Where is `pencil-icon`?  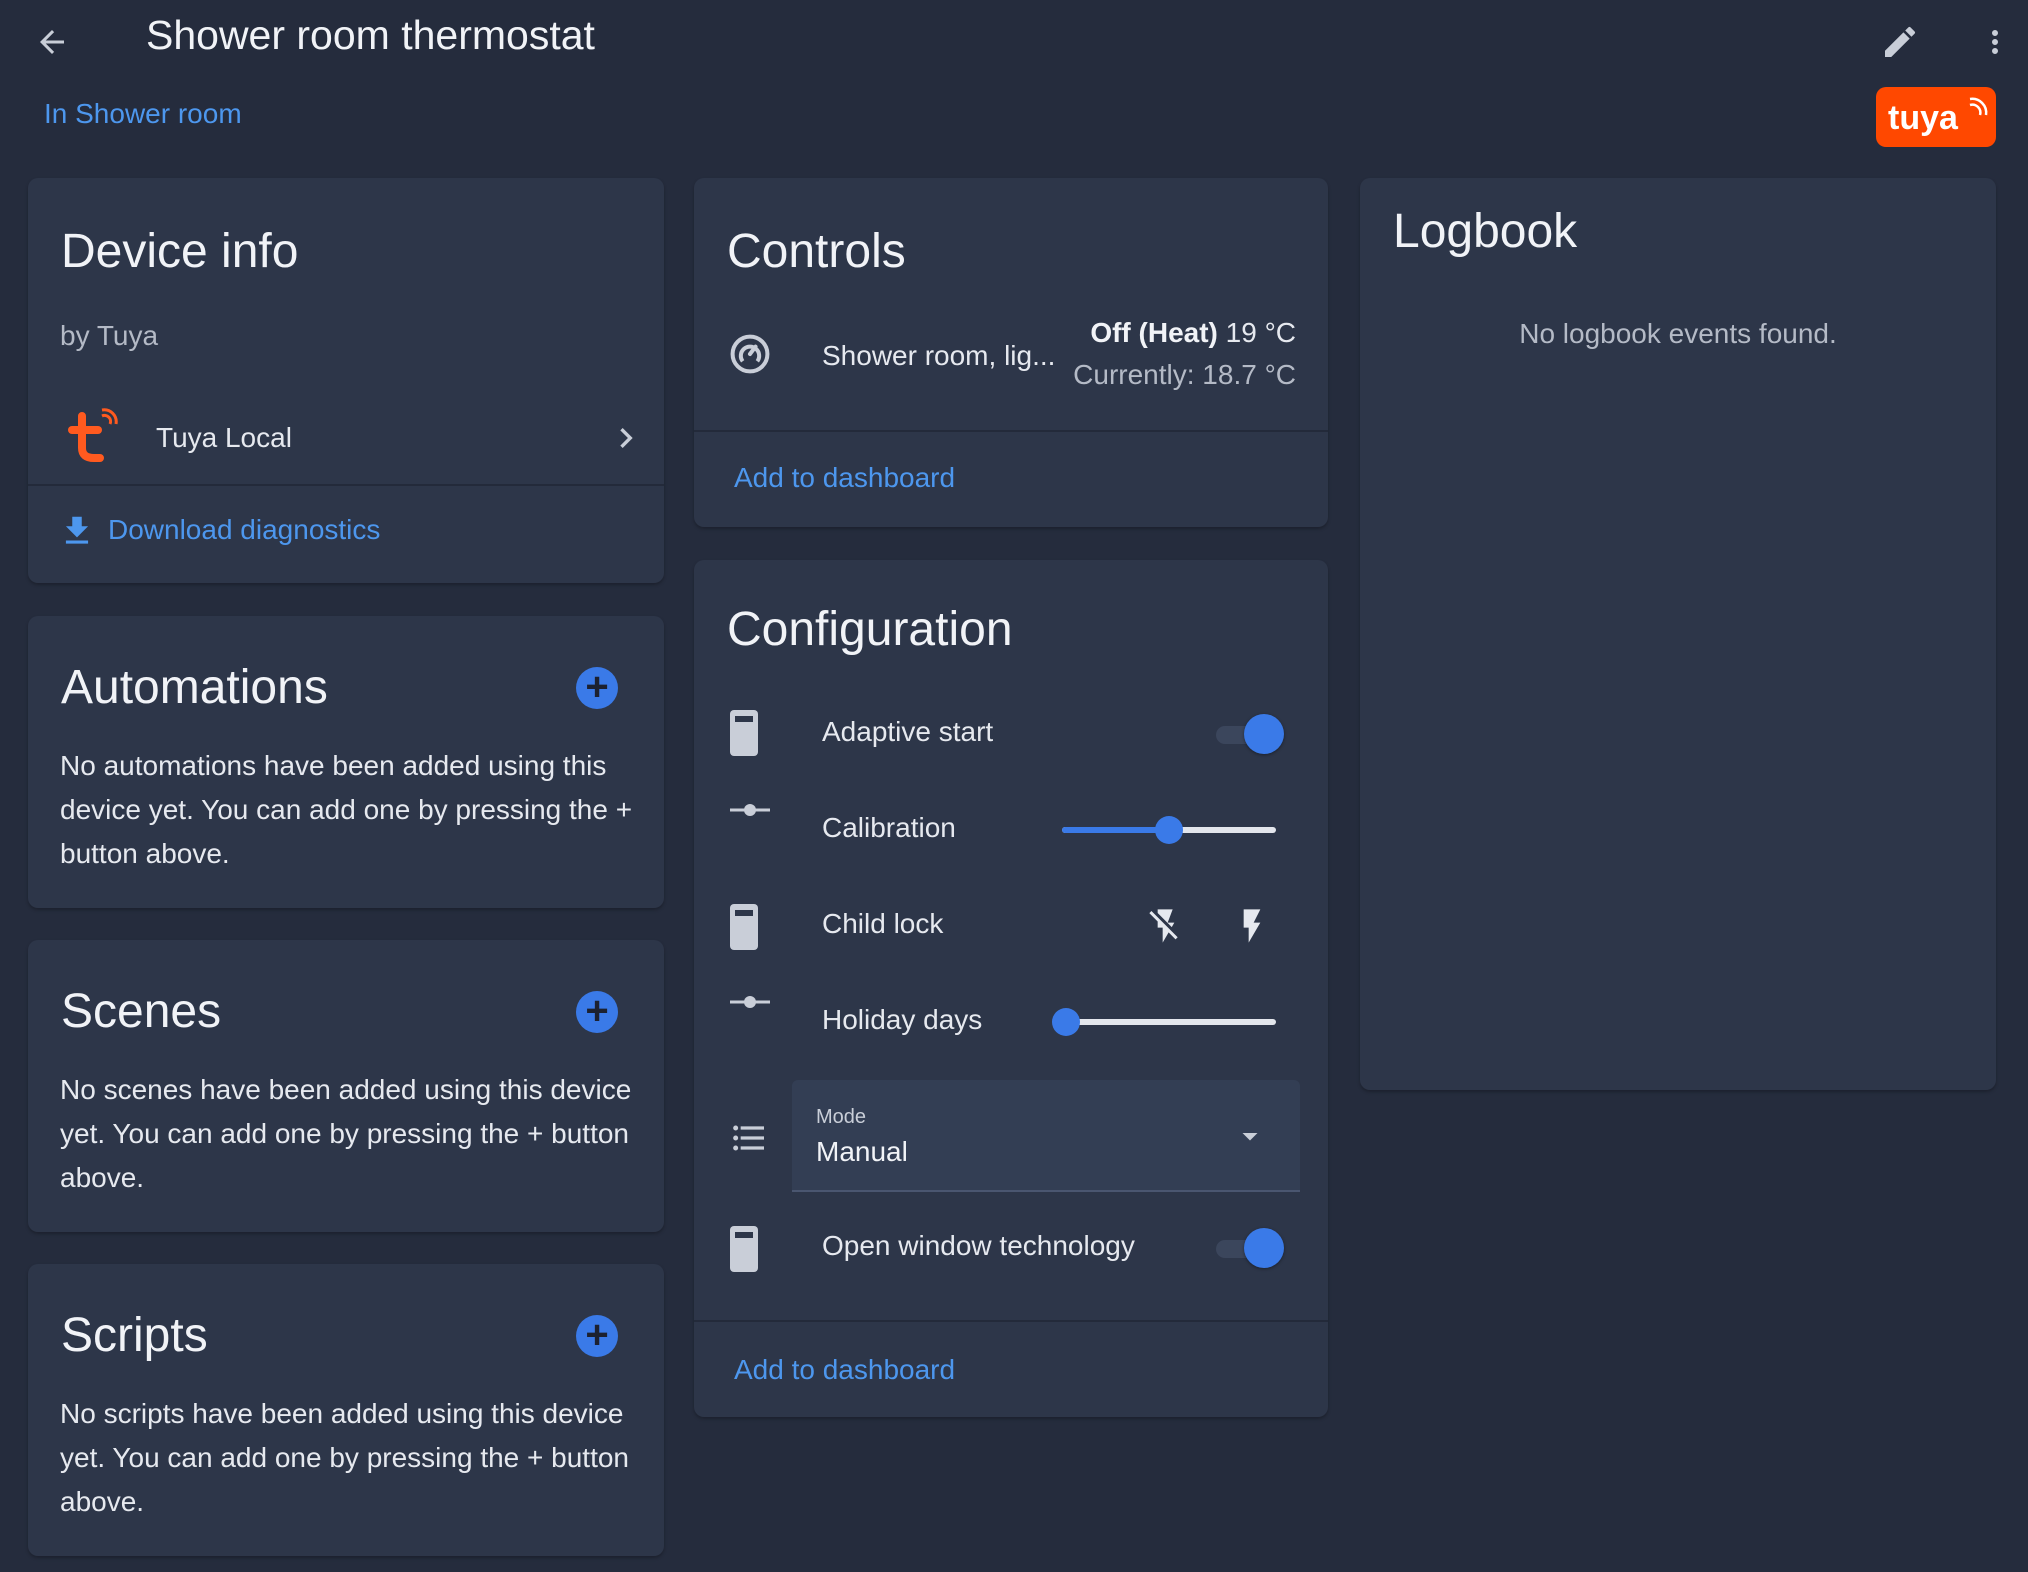 pencil-icon is located at coordinates (1900, 41).